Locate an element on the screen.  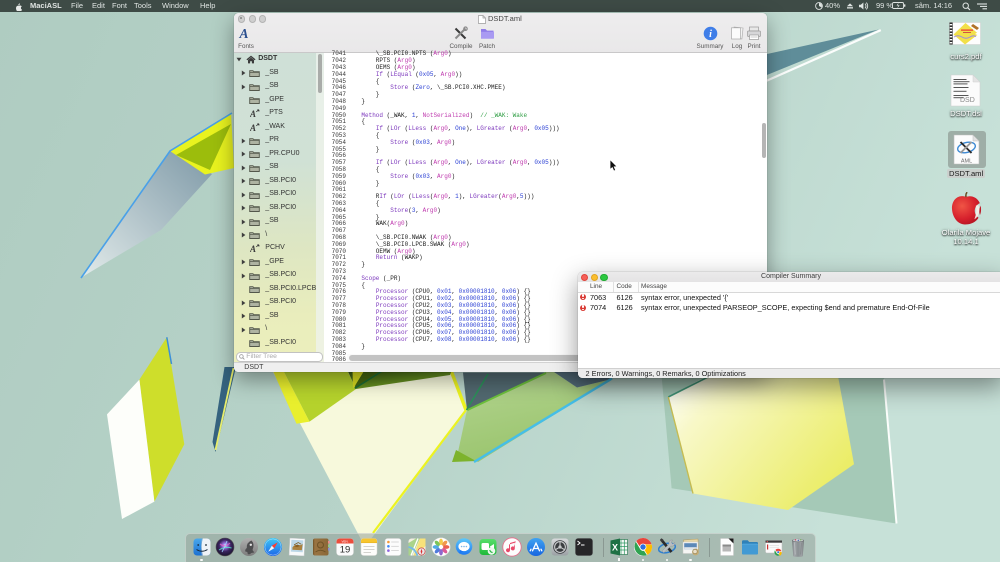
svg-text: AML is located at coordinates (966, 162).